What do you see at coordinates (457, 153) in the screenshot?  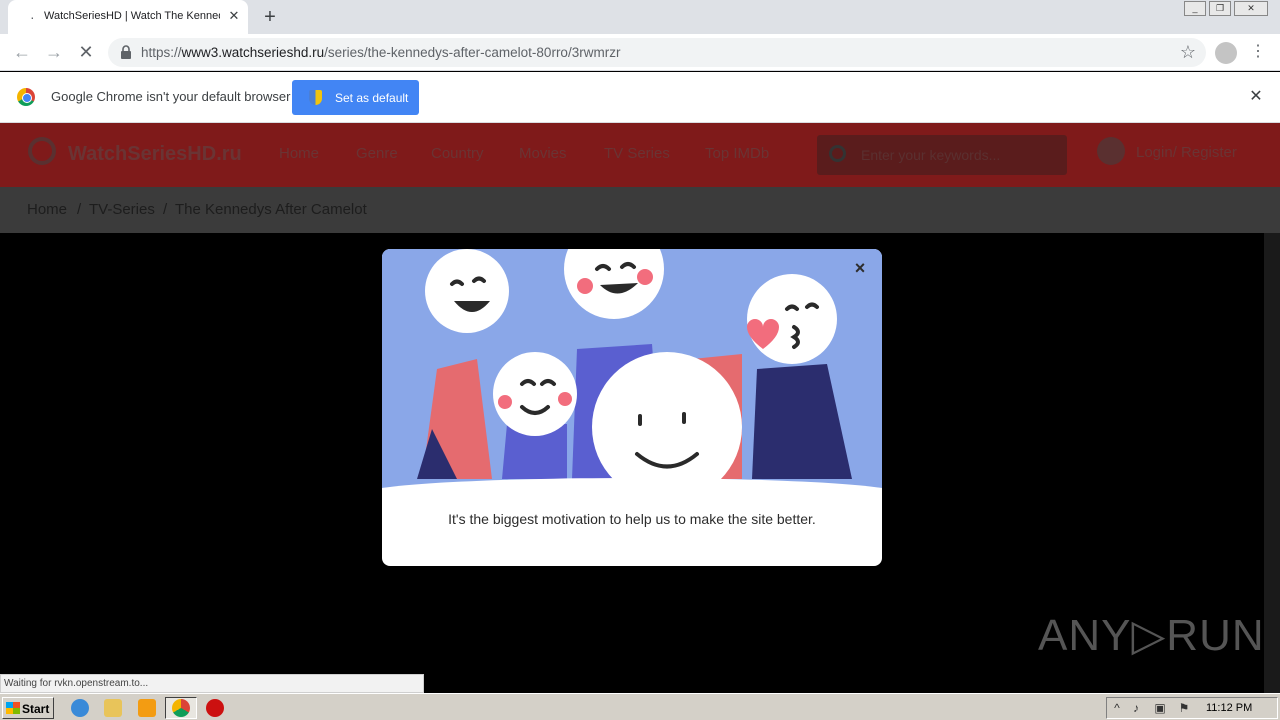 I see `nav-country: Country` at bounding box center [457, 153].